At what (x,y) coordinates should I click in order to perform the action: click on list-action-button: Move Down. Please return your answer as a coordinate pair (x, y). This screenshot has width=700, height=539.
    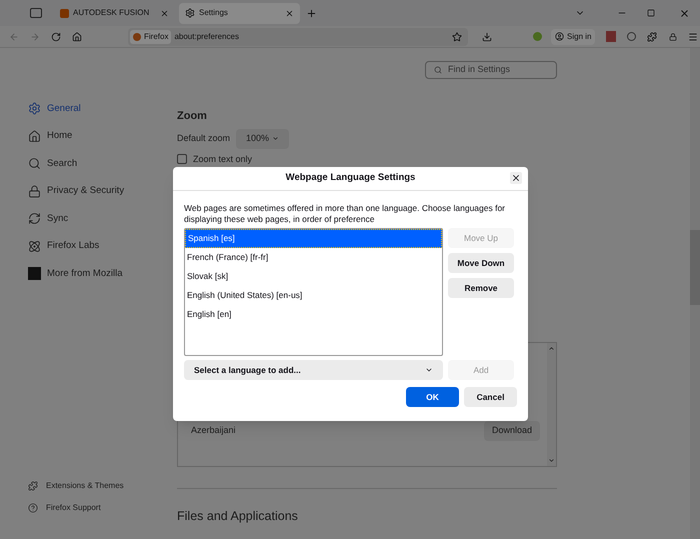
    Looking at the image, I should click on (481, 263).